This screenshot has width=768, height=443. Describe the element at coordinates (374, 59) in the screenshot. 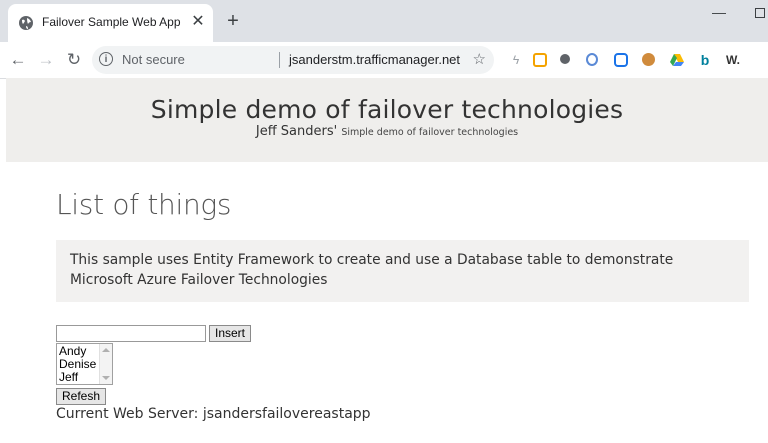

I see `url-text: jsanderstm.trafficmanager.net` at that location.